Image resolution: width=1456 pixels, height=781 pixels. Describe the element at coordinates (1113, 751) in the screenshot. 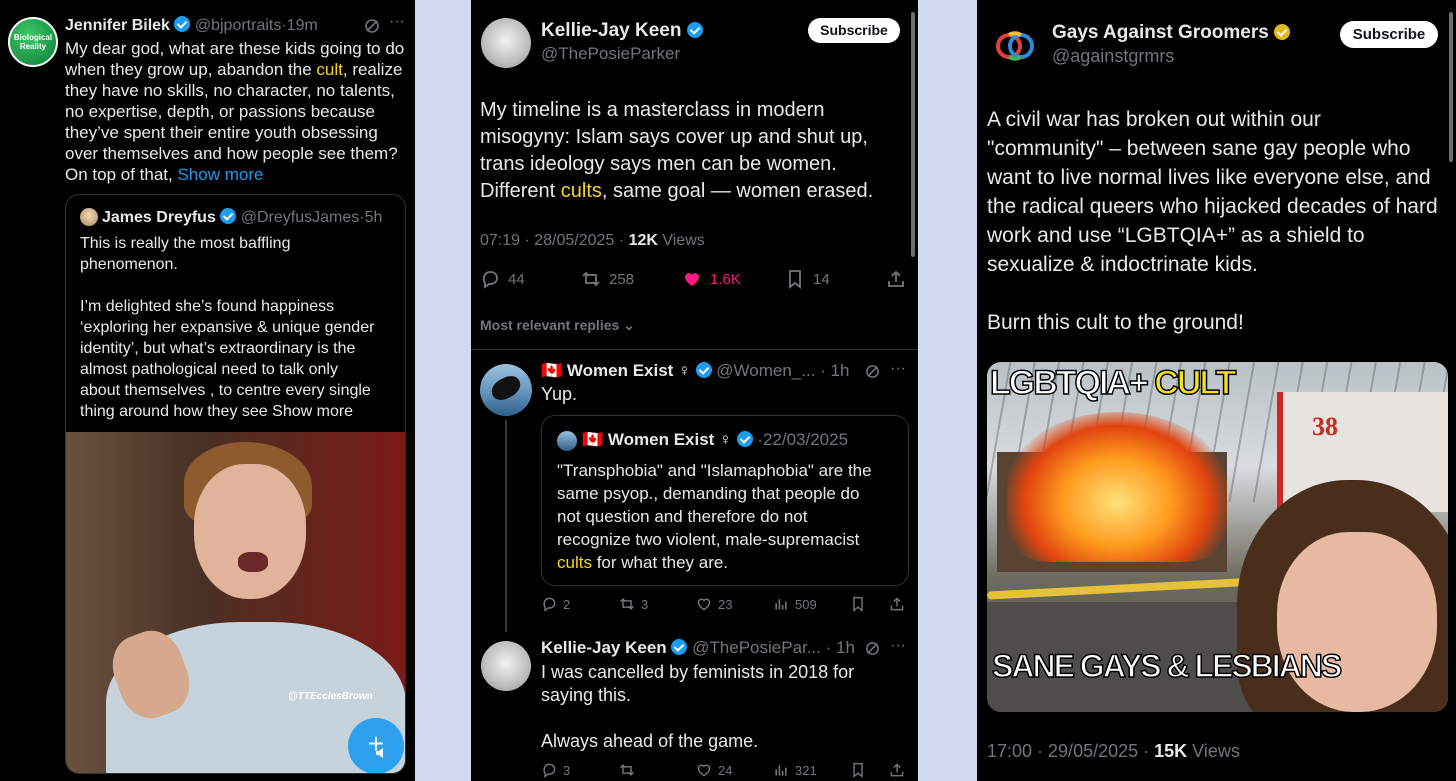

I see `tweet-timestamp: 17:00 · 29/05/2025 · 15K Views` at that location.